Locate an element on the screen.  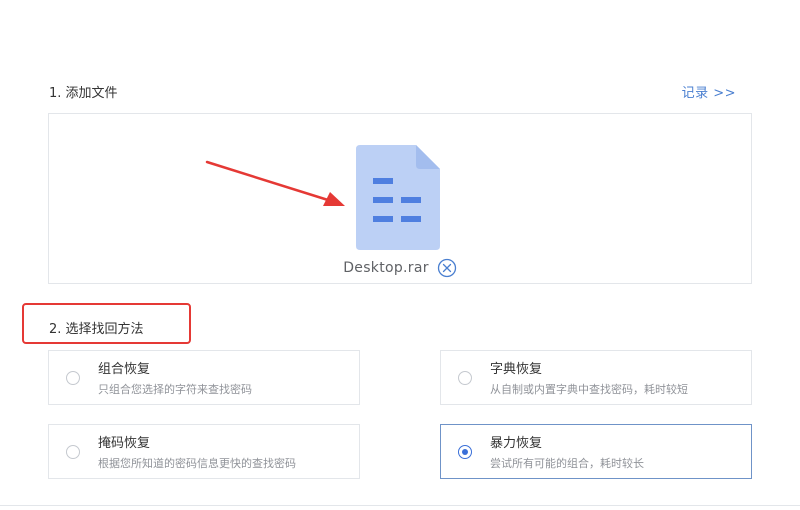
document-icon is located at coordinates (398, 197).